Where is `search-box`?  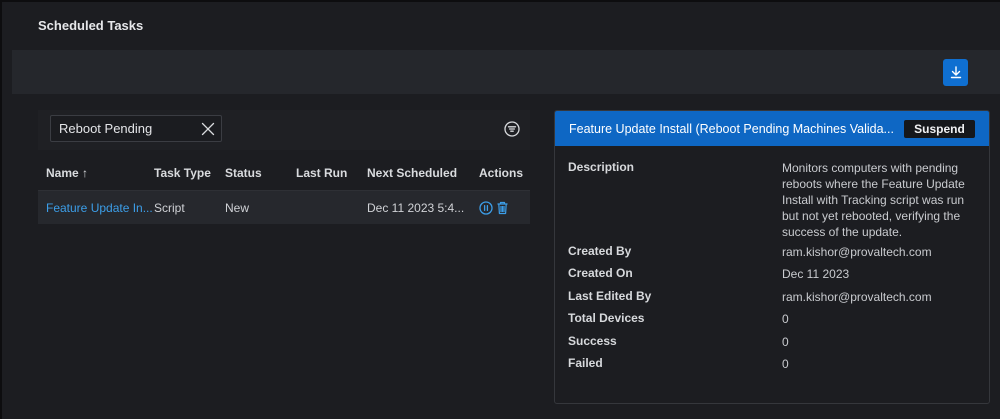 search-box is located at coordinates (136, 128).